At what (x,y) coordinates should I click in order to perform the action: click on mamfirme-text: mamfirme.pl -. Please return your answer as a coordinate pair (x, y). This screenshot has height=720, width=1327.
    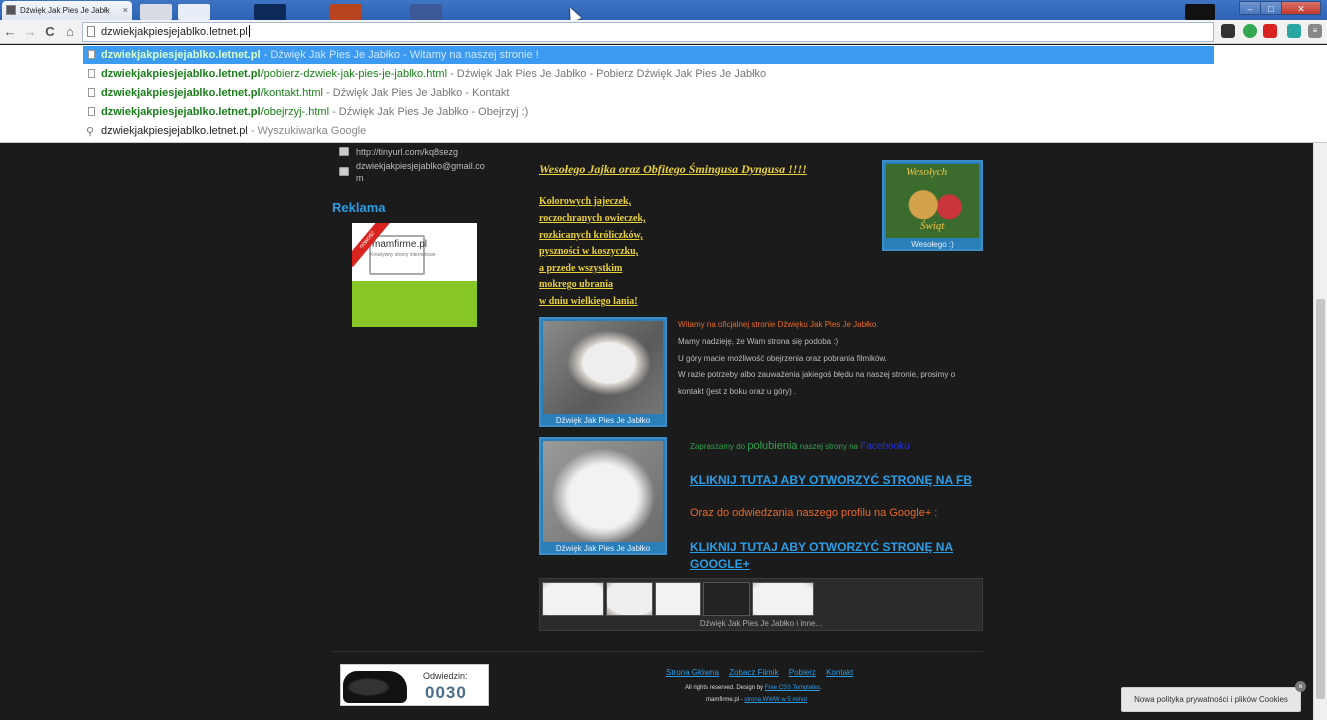
    Looking at the image, I should click on (725, 700).